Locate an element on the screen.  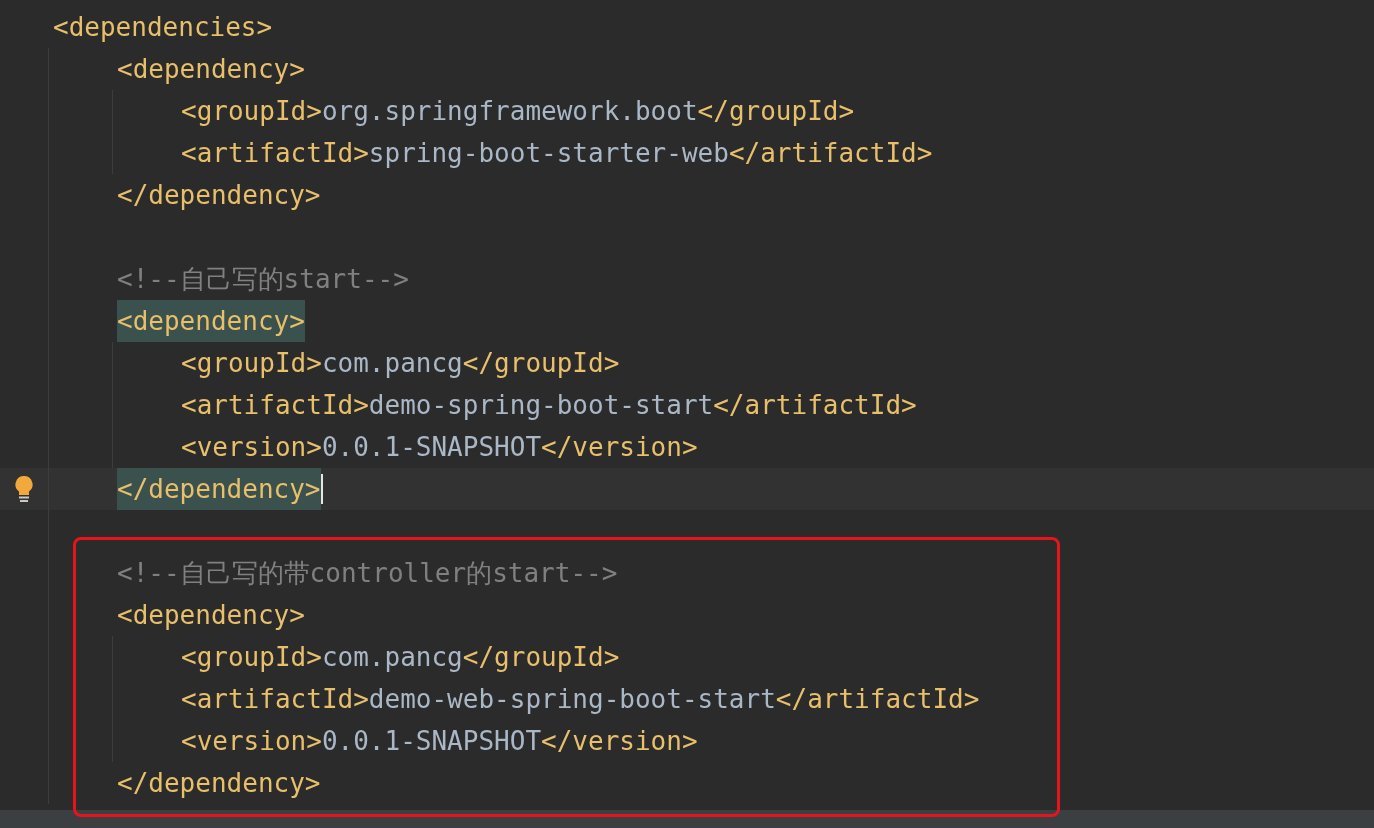
xml-value: demo-spring-boot-start is located at coordinates (541, 405).